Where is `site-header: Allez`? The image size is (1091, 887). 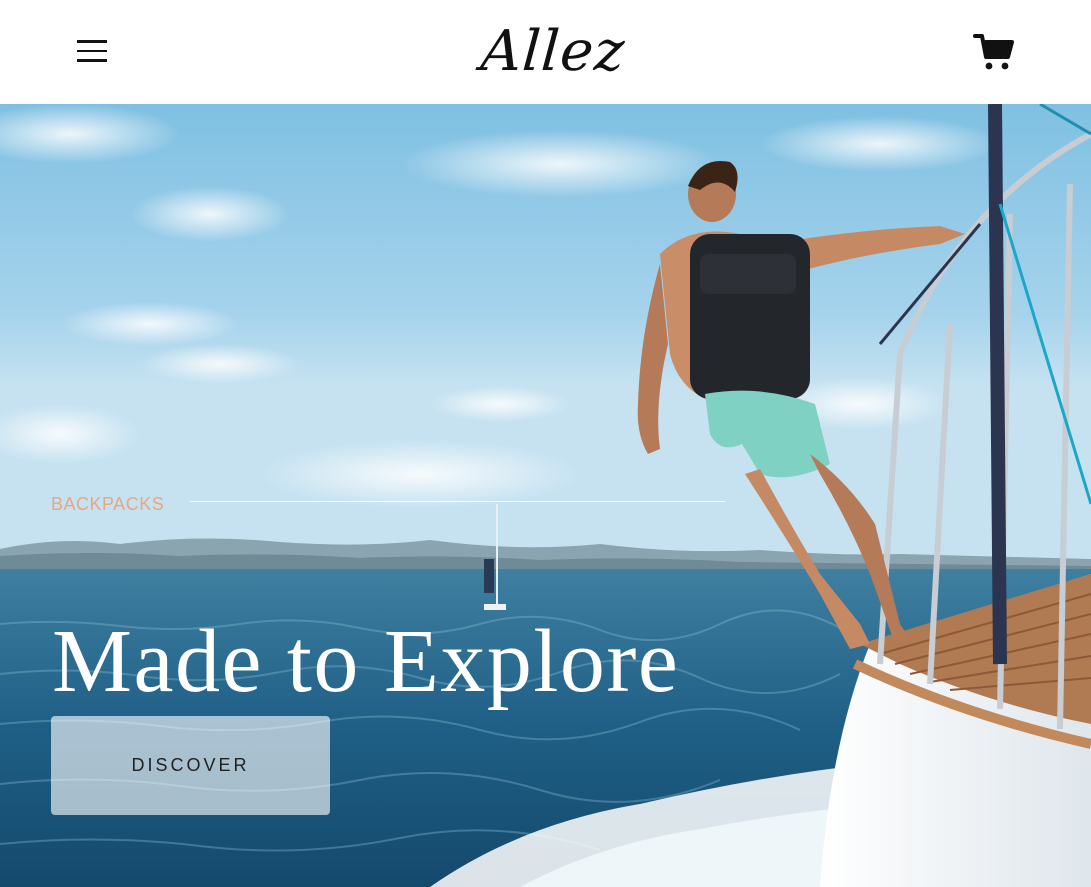
site-header: Allez is located at coordinates (545, 52).